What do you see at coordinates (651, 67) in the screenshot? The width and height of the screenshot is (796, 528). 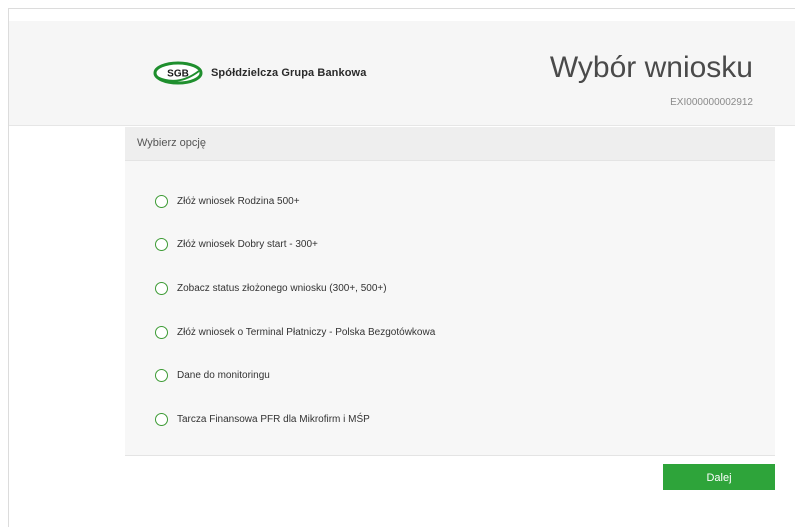 I see `page-title: Wybór wniosku` at bounding box center [651, 67].